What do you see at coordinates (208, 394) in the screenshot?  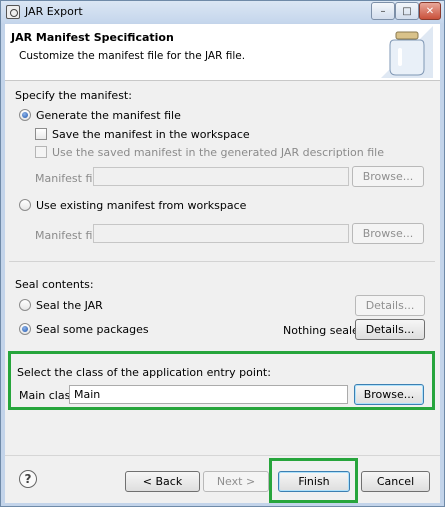 I see `main-class-field: Main` at bounding box center [208, 394].